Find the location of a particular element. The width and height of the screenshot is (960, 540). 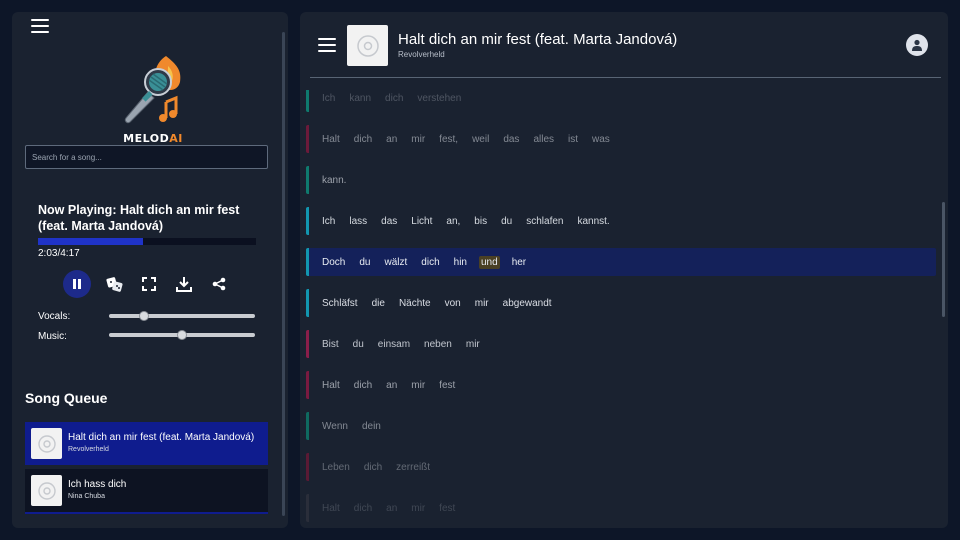

lyric-word: einsam is located at coordinates (394, 344).